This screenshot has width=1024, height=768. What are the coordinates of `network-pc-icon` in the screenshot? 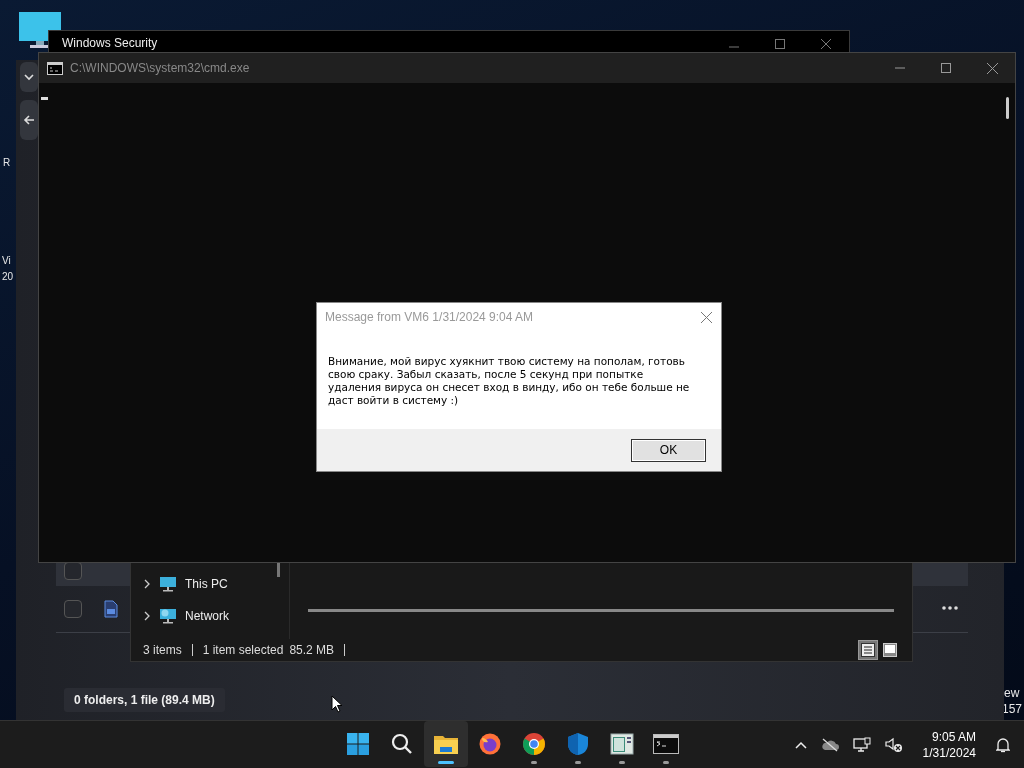 It's located at (861, 745).